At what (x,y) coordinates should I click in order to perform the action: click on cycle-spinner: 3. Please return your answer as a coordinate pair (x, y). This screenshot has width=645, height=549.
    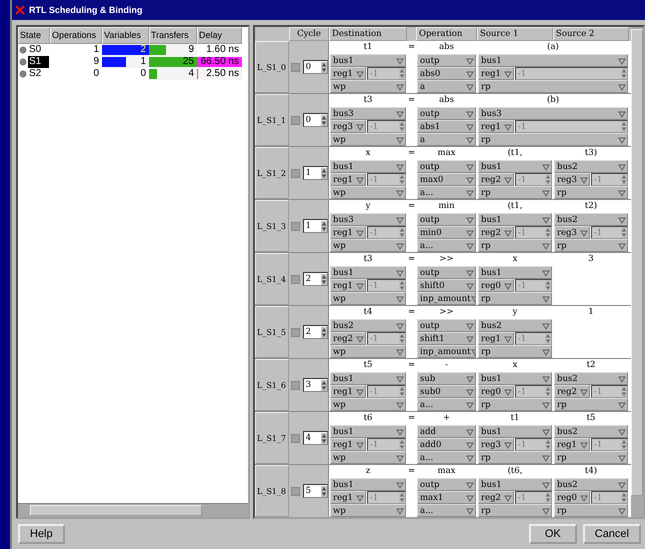
    Looking at the image, I should click on (315, 385).